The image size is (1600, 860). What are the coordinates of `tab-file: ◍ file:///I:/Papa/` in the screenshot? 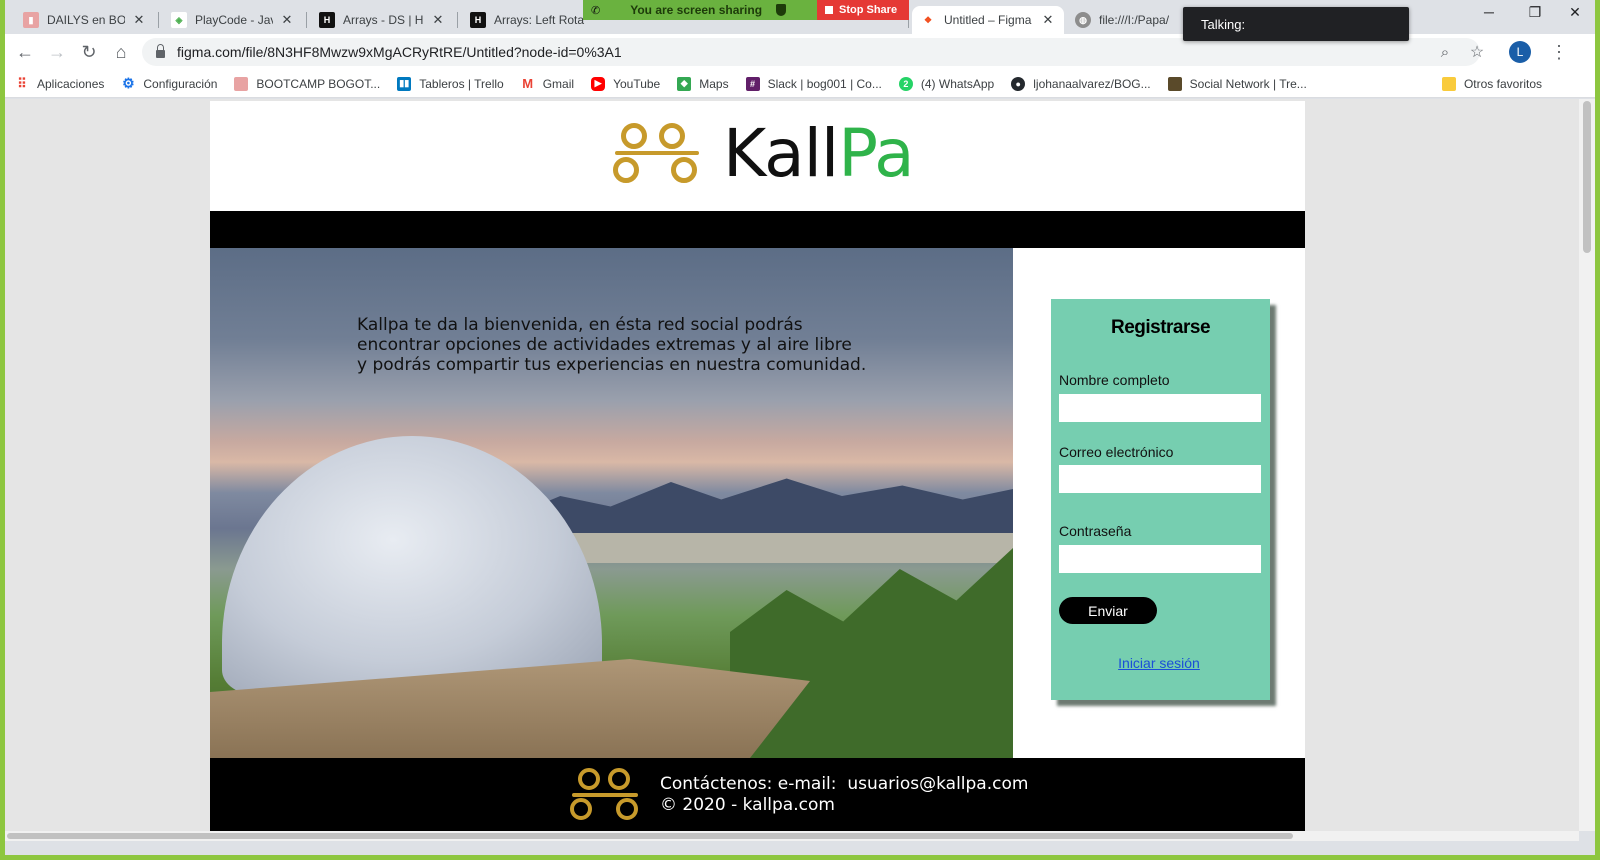 It's located at (1122, 20).